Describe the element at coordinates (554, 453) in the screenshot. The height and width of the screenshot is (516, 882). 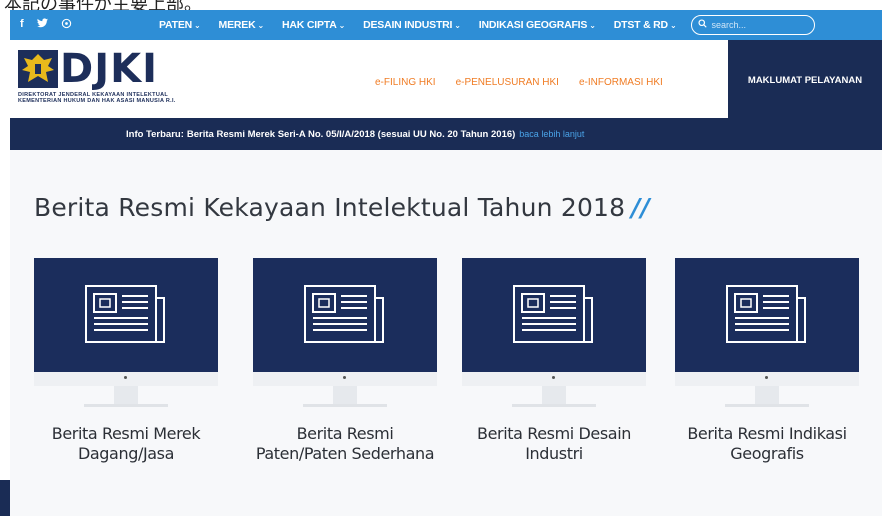
I see `card-label-line2: Industri` at that location.